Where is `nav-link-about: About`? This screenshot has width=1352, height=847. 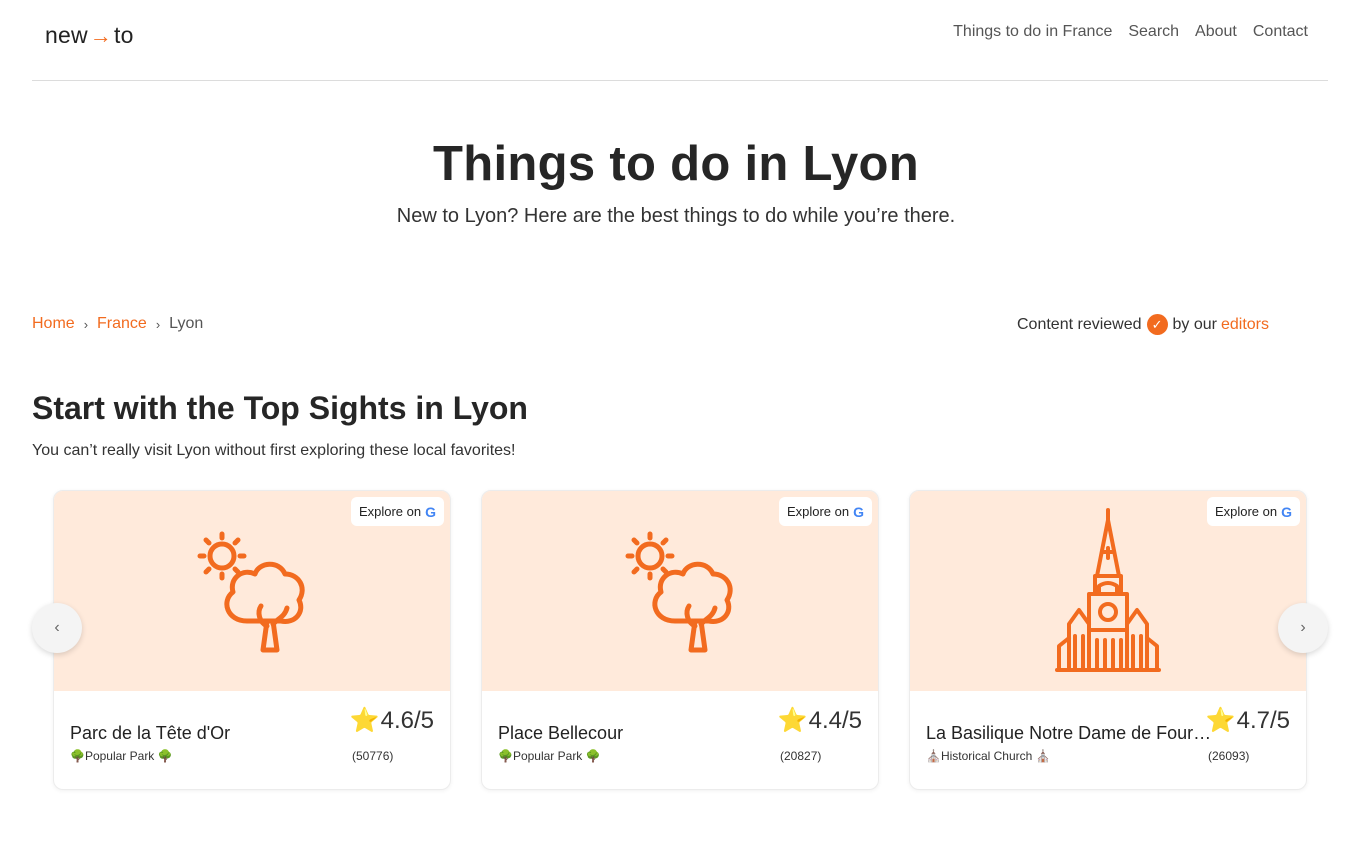 nav-link-about: About is located at coordinates (1216, 32).